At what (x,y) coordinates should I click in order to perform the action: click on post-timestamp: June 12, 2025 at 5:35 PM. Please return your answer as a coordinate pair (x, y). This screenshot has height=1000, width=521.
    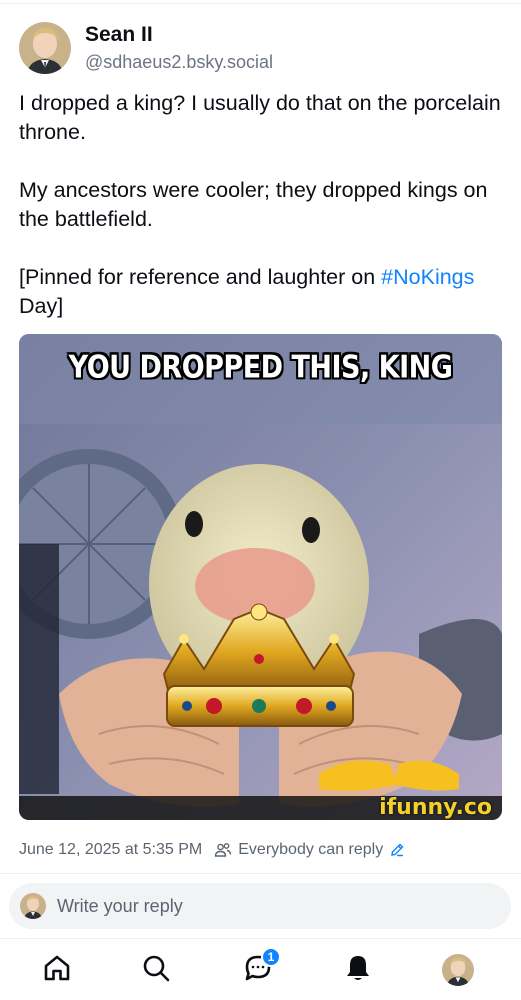
    Looking at the image, I should click on (110, 850).